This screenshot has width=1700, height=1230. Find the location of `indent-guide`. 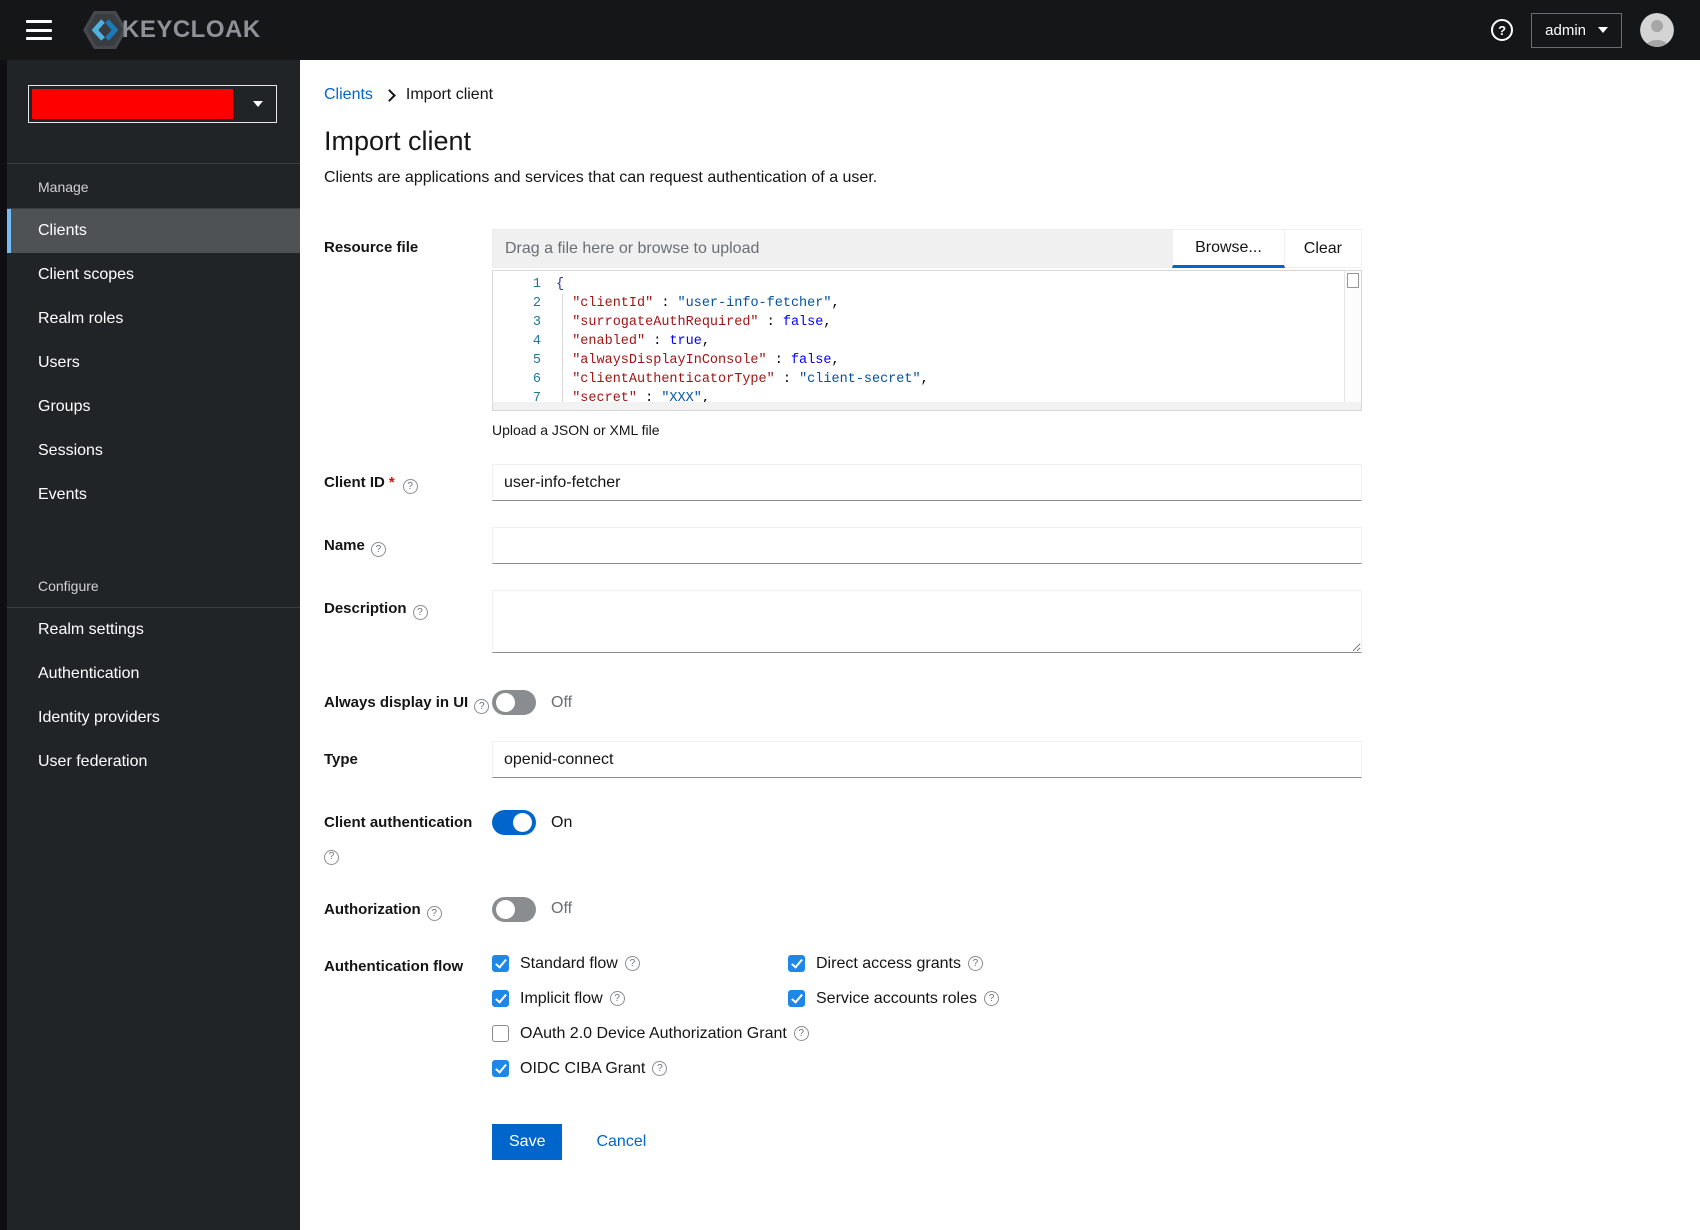

indent-guide is located at coordinates (562, 351).